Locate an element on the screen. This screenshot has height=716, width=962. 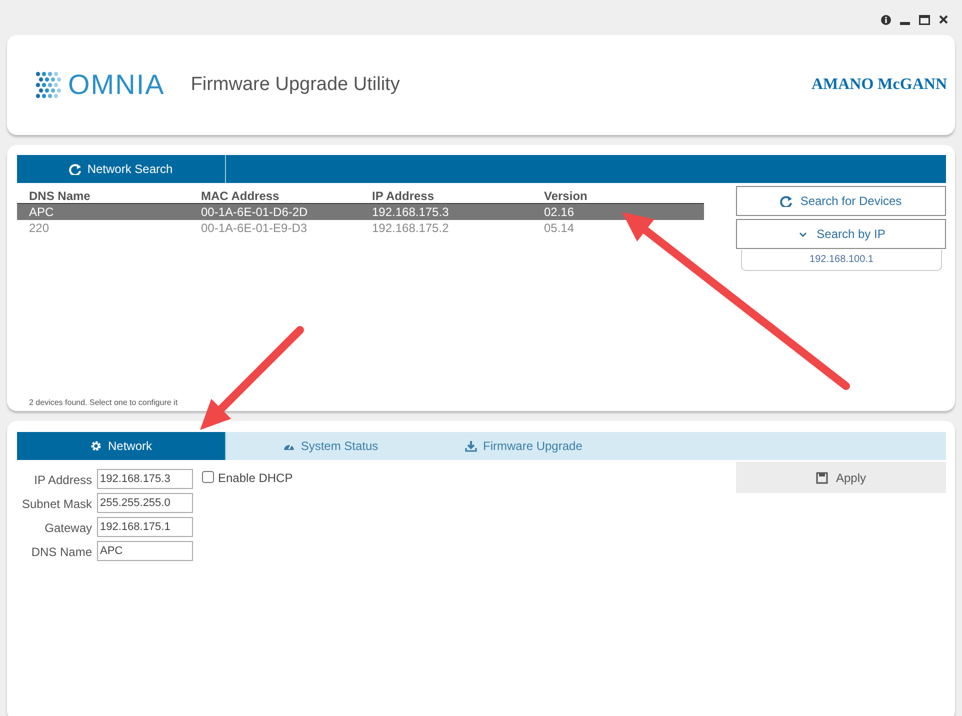
input-field: 255.255.255.0 is located at coordinates (145, 503).